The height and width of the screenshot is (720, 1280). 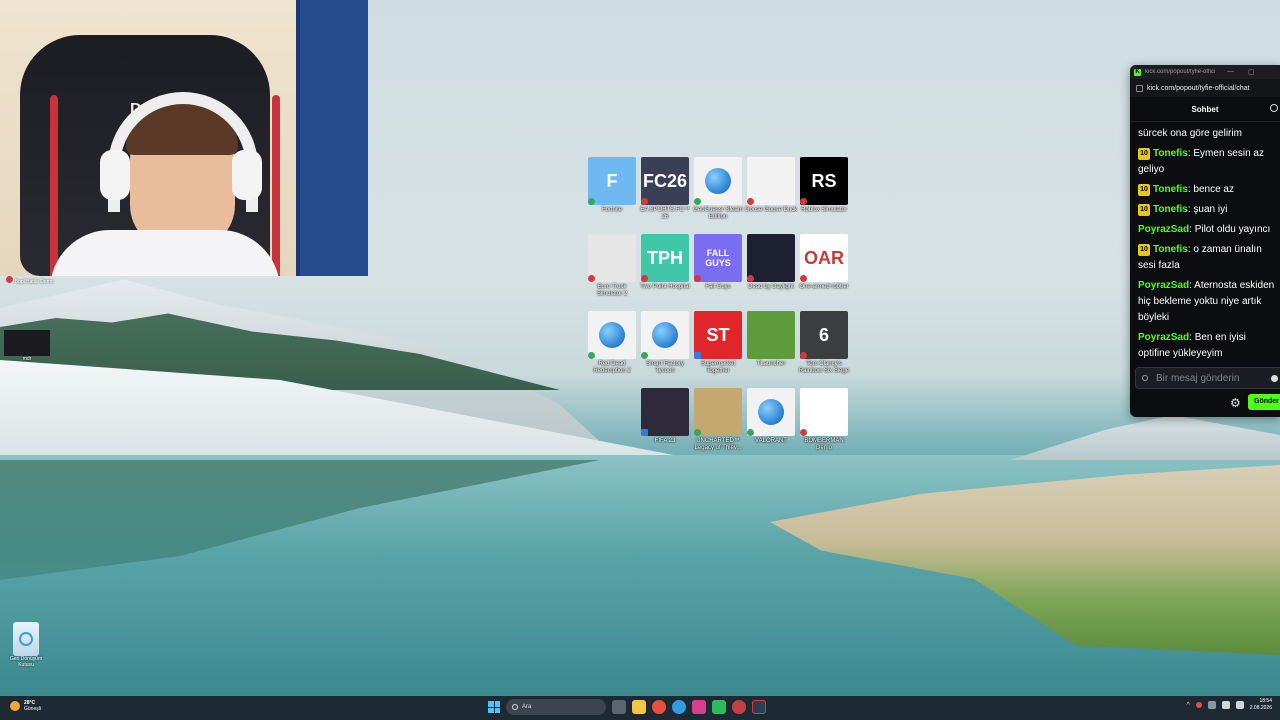 I want to click on desktop-shortcut: GeoGuessr Steam Edition, so click(x=718, y=189).